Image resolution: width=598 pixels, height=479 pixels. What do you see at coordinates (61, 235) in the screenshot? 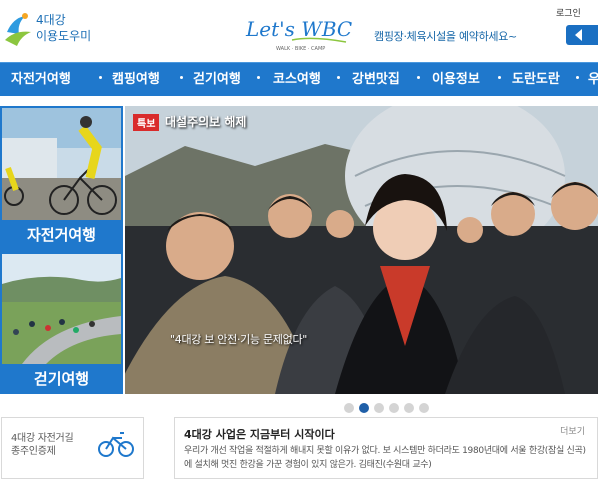
I see `side-label-bike-travel: 자전거여행` at bounding box center [61, 235].